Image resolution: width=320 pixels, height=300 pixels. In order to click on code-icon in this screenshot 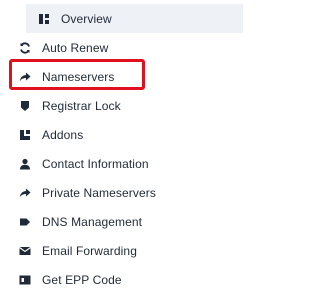, I will do `click(25, 280)`.